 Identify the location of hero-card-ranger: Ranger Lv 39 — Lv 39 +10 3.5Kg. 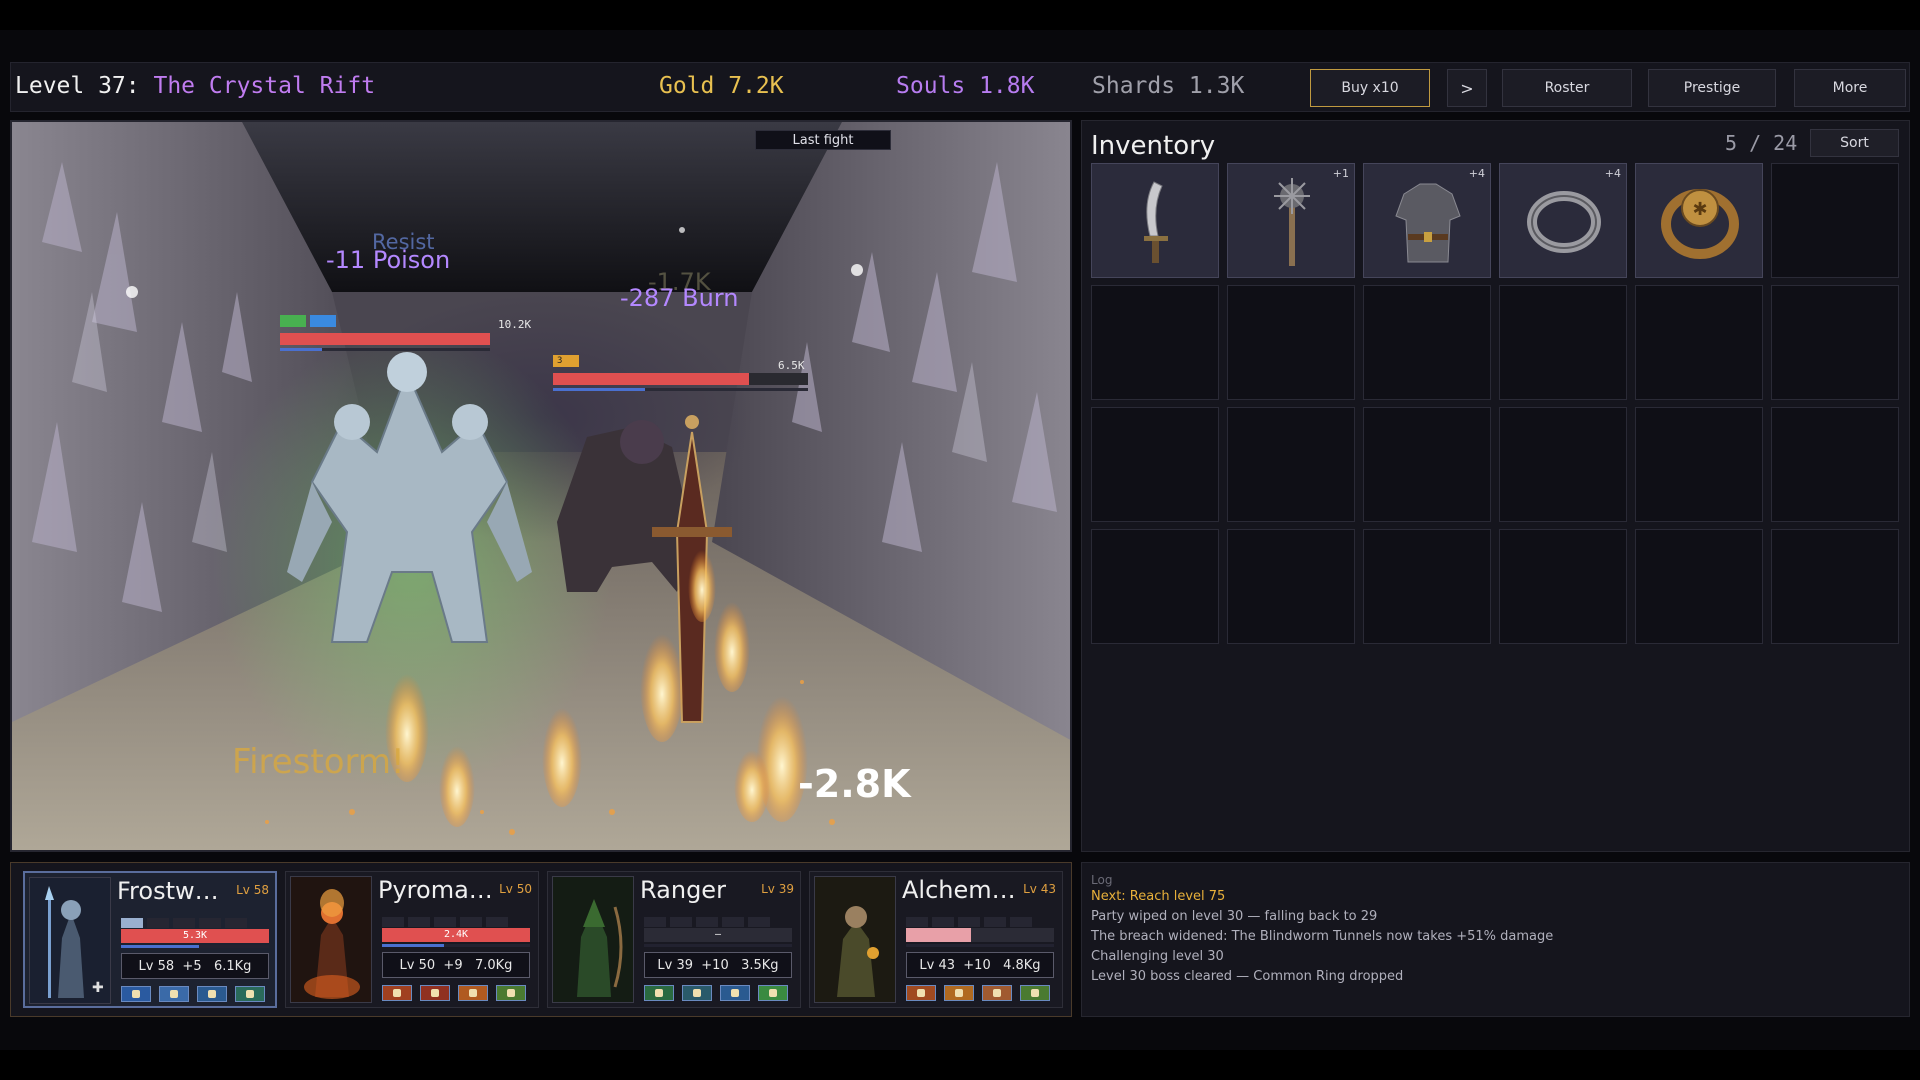
(674, 939).